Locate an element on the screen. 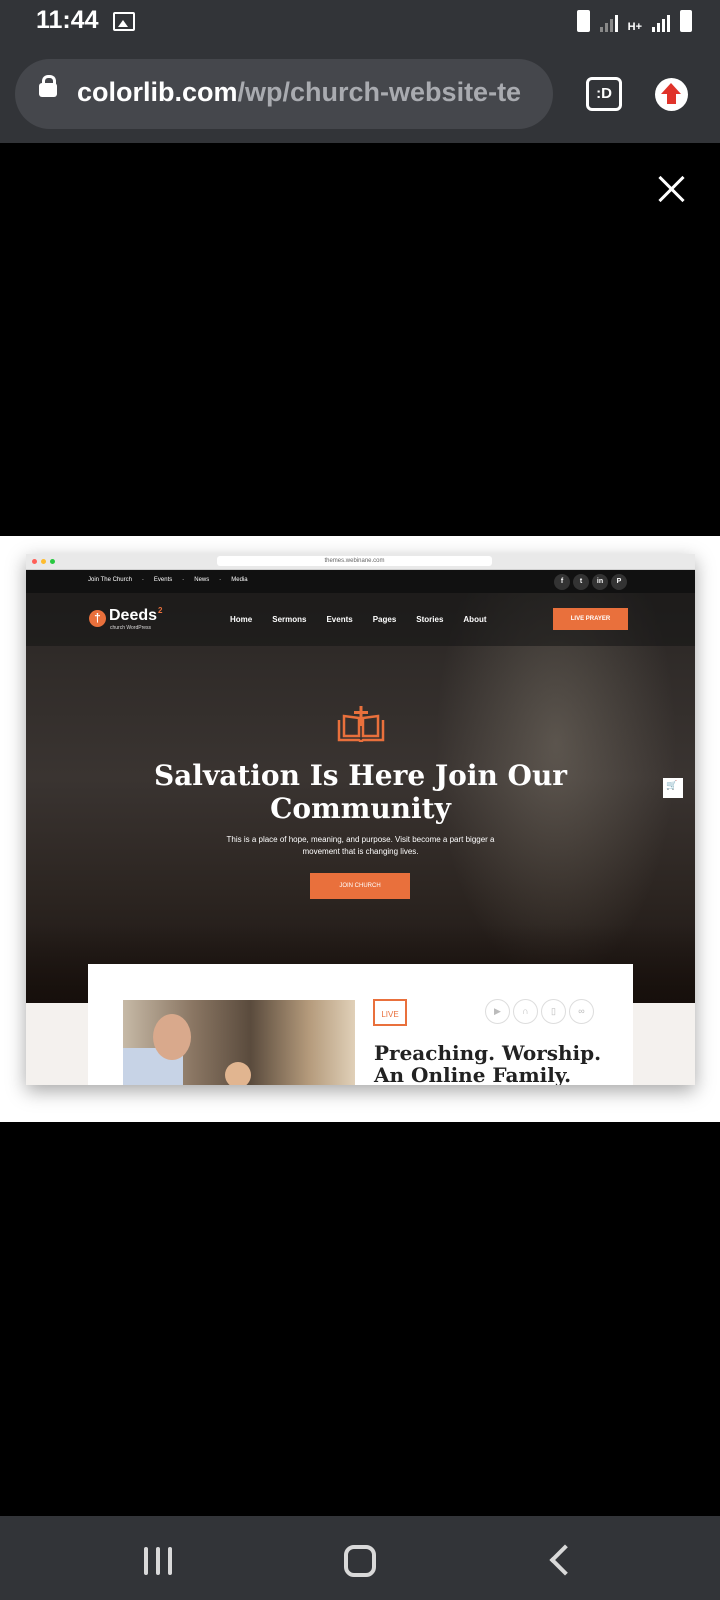  mac-window-bar: themes.webinane.com is located at coordinates (360, 562).